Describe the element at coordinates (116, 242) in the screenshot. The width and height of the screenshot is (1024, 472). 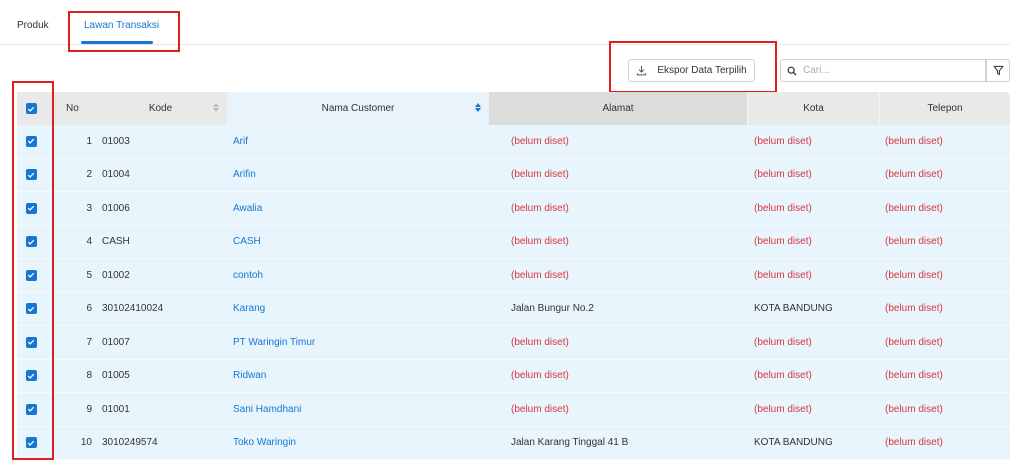
I see `cell-kode: CASH` at that location.